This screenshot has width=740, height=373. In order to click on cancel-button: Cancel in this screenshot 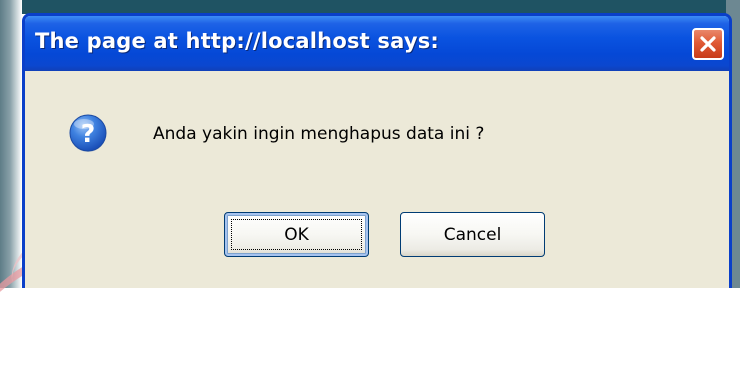, I will do `click(472, 234)`.